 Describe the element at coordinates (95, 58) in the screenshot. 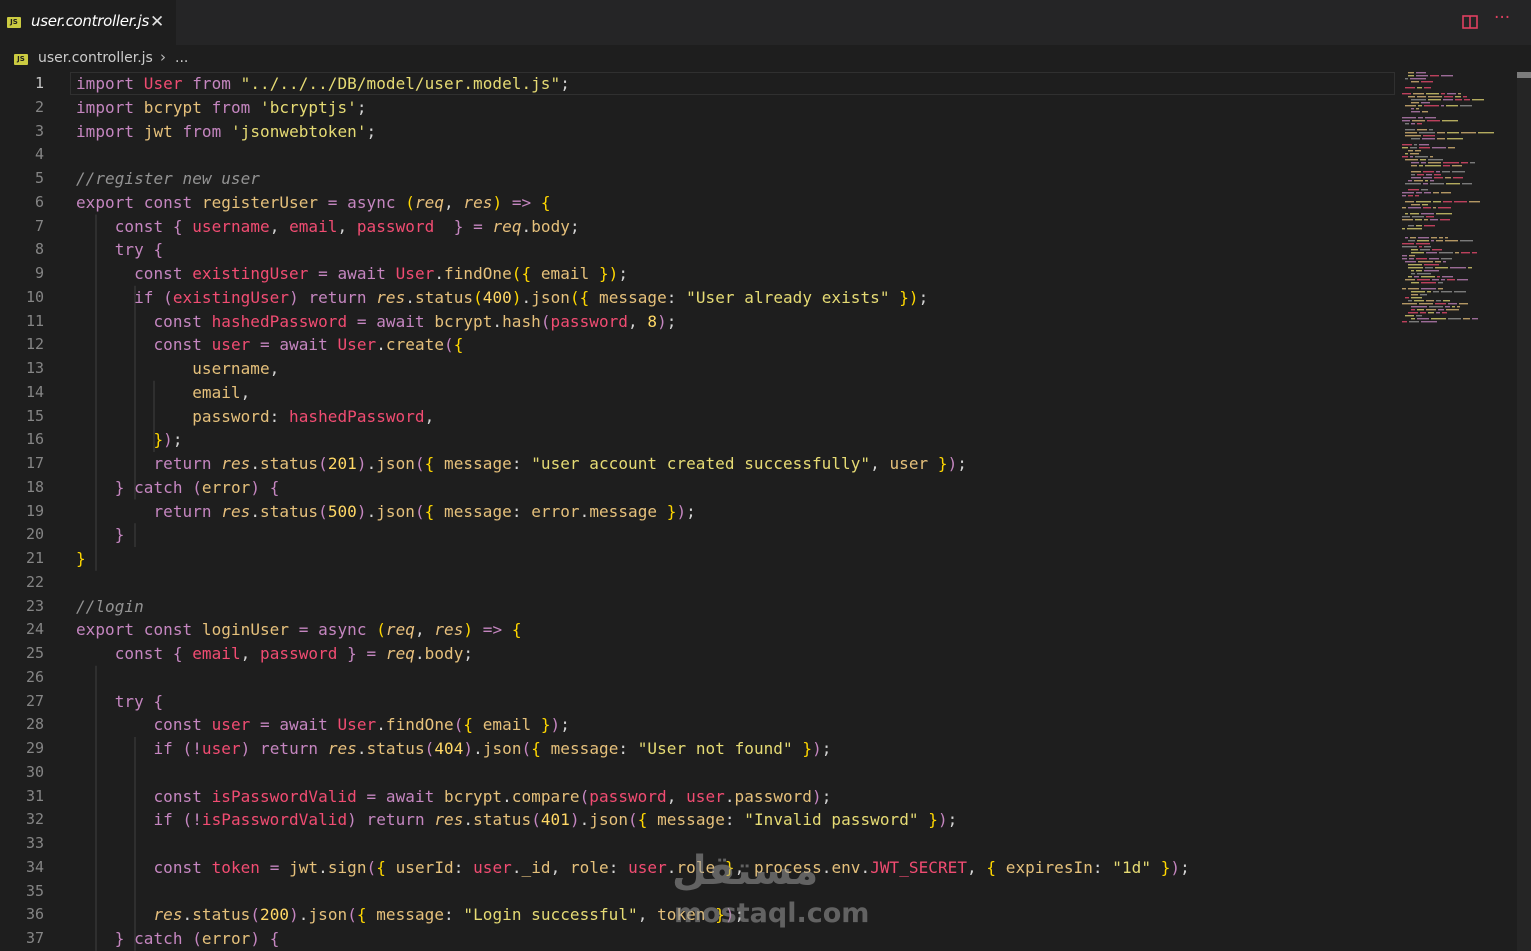

I see `breadcrumb-file: user.controller.js` at that location.